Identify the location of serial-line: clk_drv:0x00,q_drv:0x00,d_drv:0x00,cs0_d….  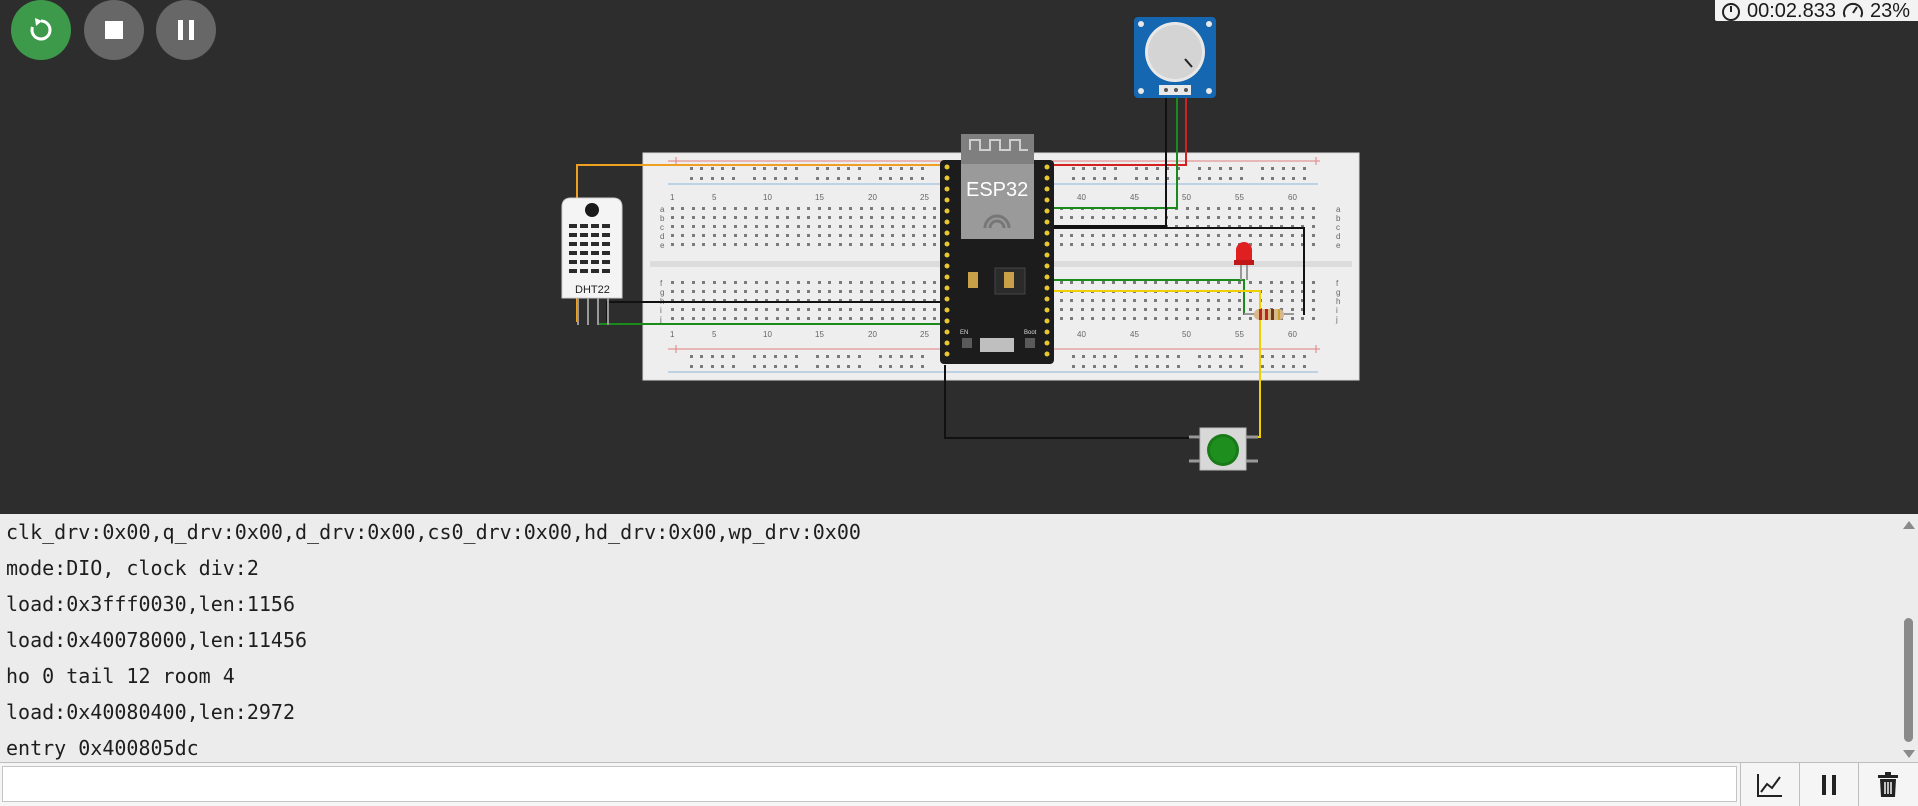
(433, 532).